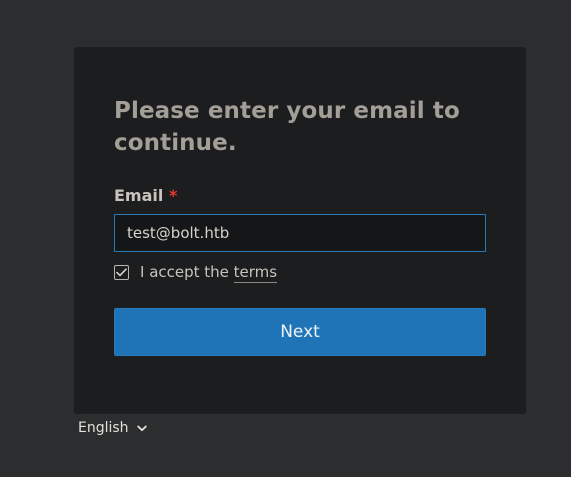 The width and height of the screenshot is (571, 477). I want to click on check-icon, so click(121, 271).